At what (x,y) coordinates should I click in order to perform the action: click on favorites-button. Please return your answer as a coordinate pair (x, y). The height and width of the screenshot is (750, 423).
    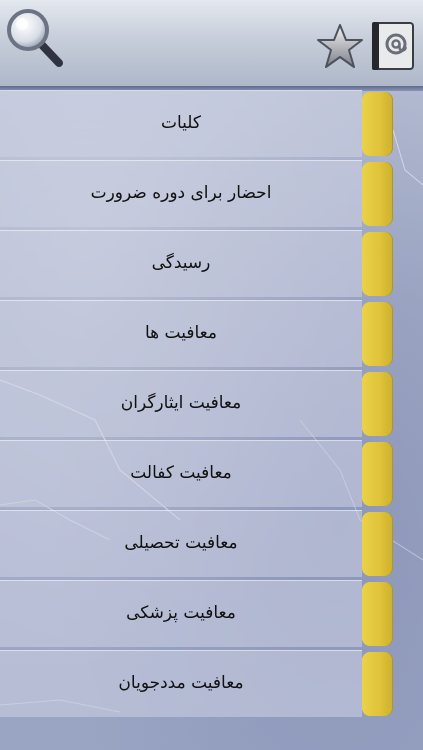
    Looking at the image, I should click on (340, 46).